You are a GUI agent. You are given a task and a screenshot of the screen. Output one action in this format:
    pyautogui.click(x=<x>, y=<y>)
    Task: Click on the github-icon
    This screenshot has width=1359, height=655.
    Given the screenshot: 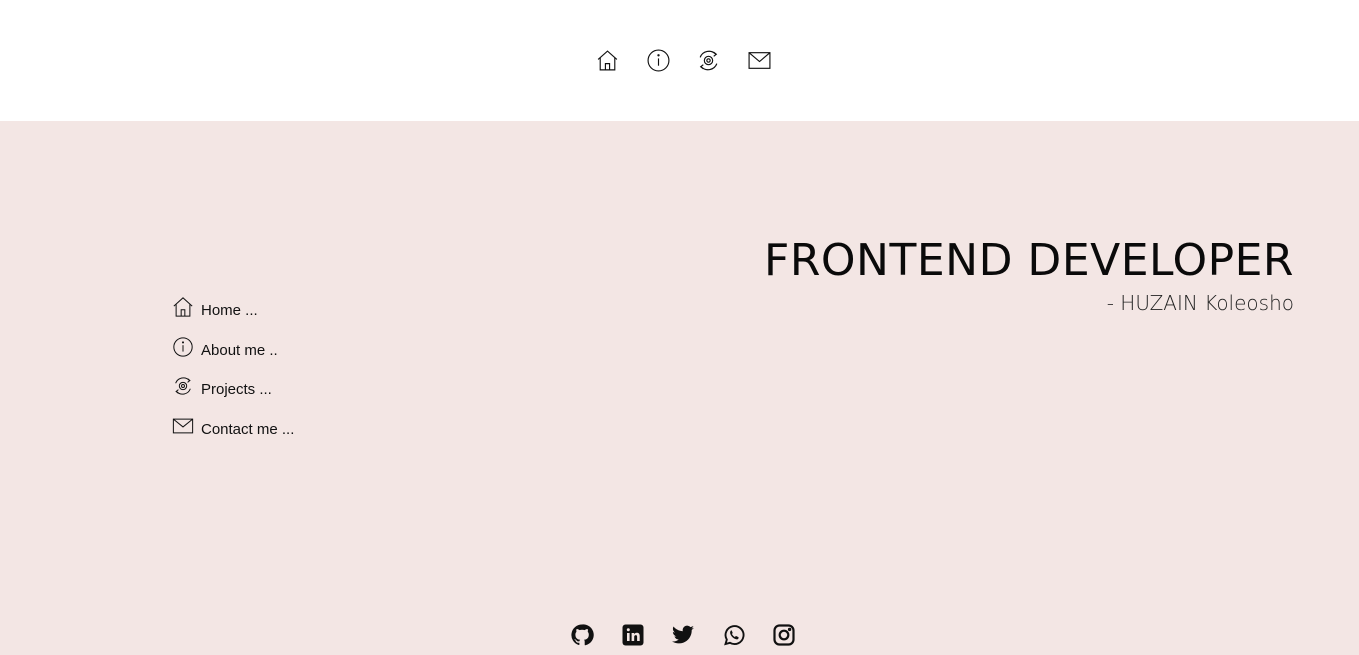 What is the action you would take?
    pyautogui.click(x=582, y=635)
    